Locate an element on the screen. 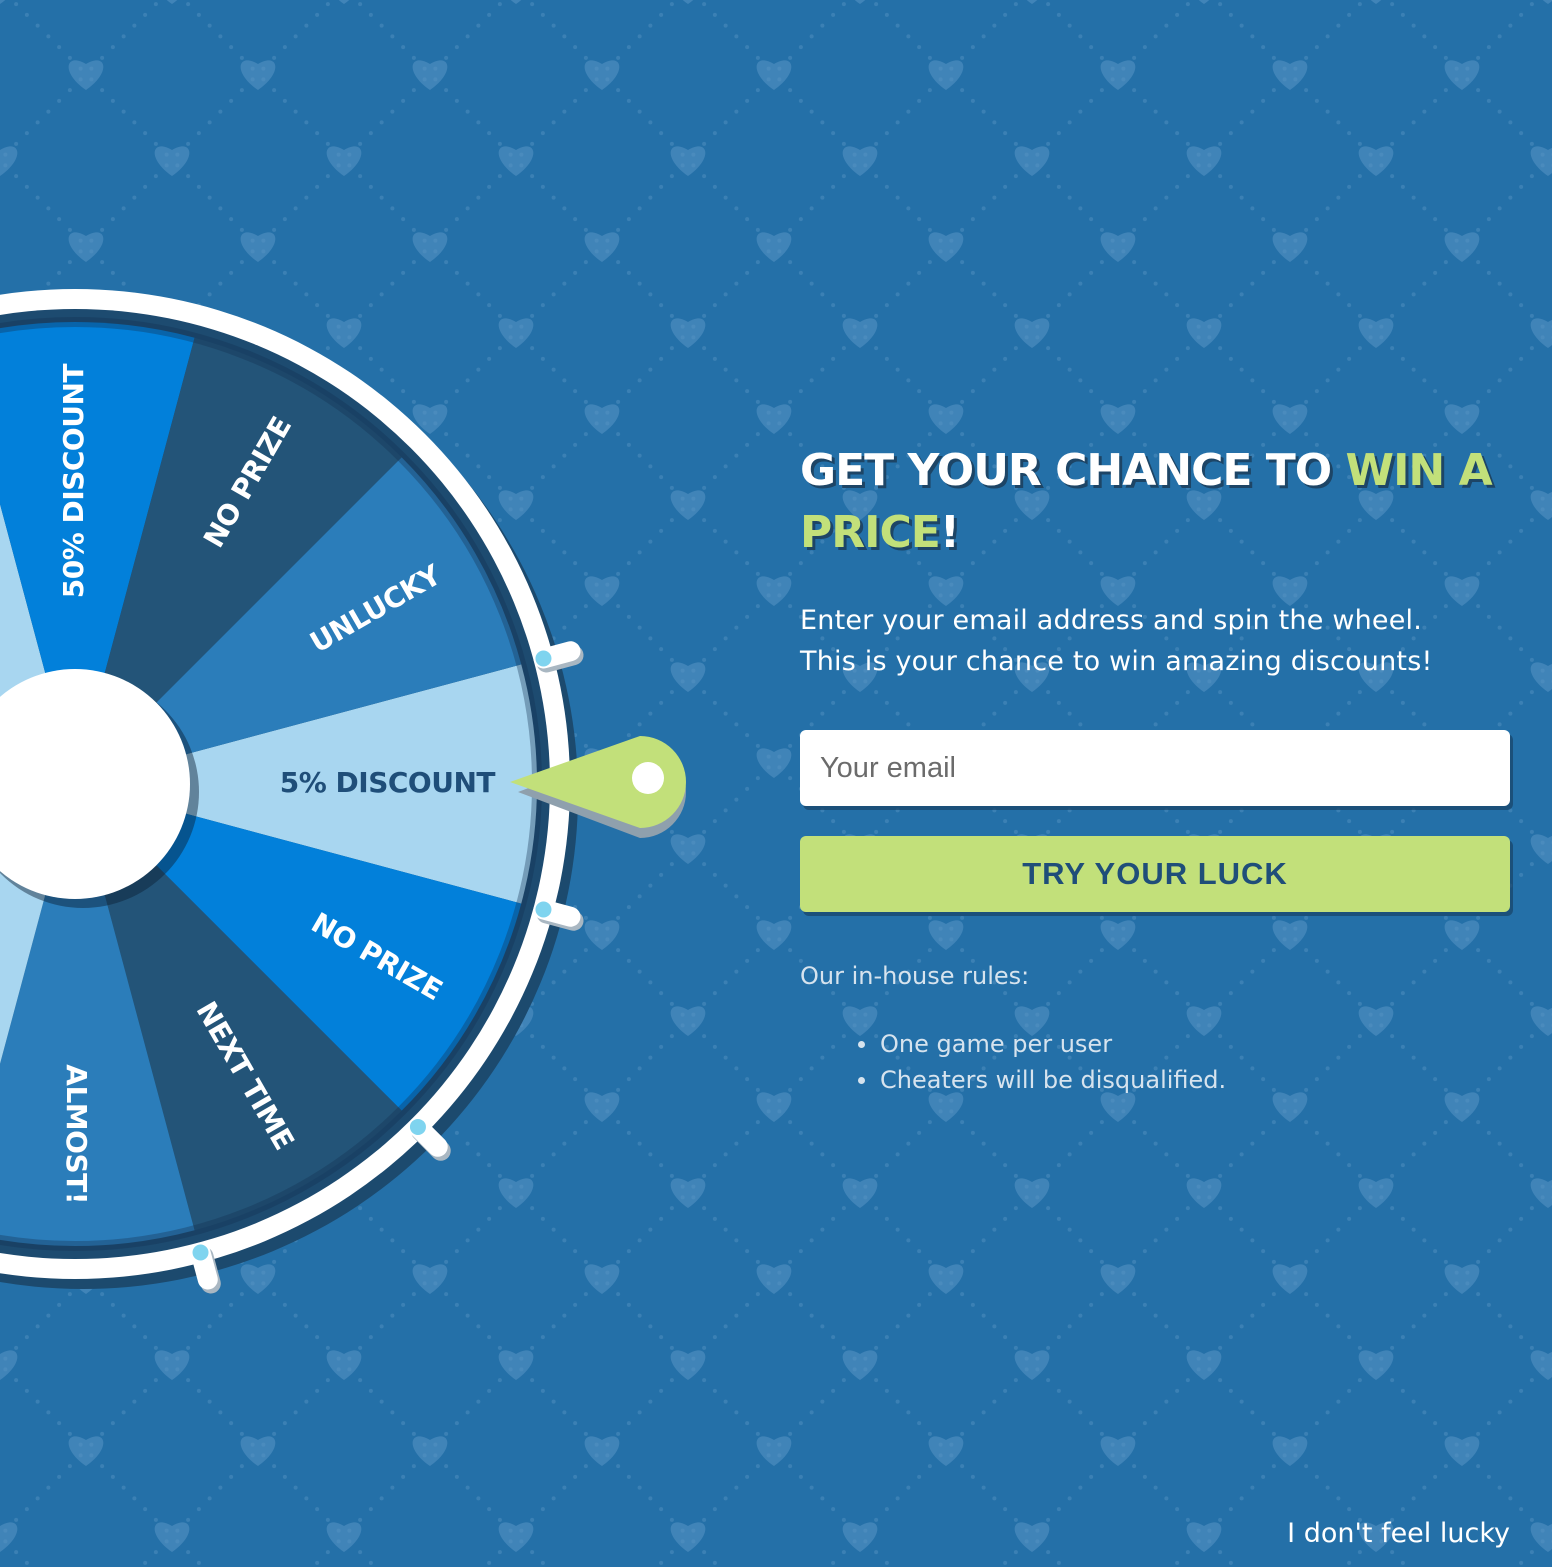 The image size is (1552, 1567). dont-feel-lucky-link: I don't feel lucky is located at coordinates (1398, 1533).